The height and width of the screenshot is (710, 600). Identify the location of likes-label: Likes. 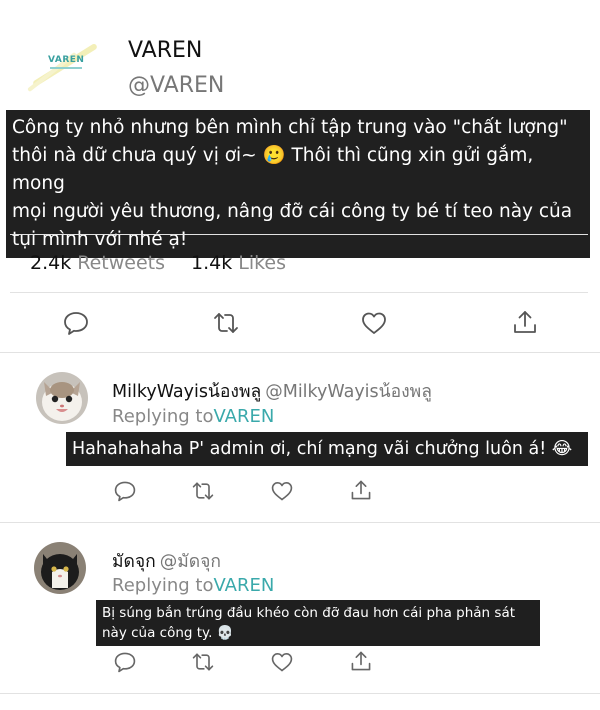
(262, 263).